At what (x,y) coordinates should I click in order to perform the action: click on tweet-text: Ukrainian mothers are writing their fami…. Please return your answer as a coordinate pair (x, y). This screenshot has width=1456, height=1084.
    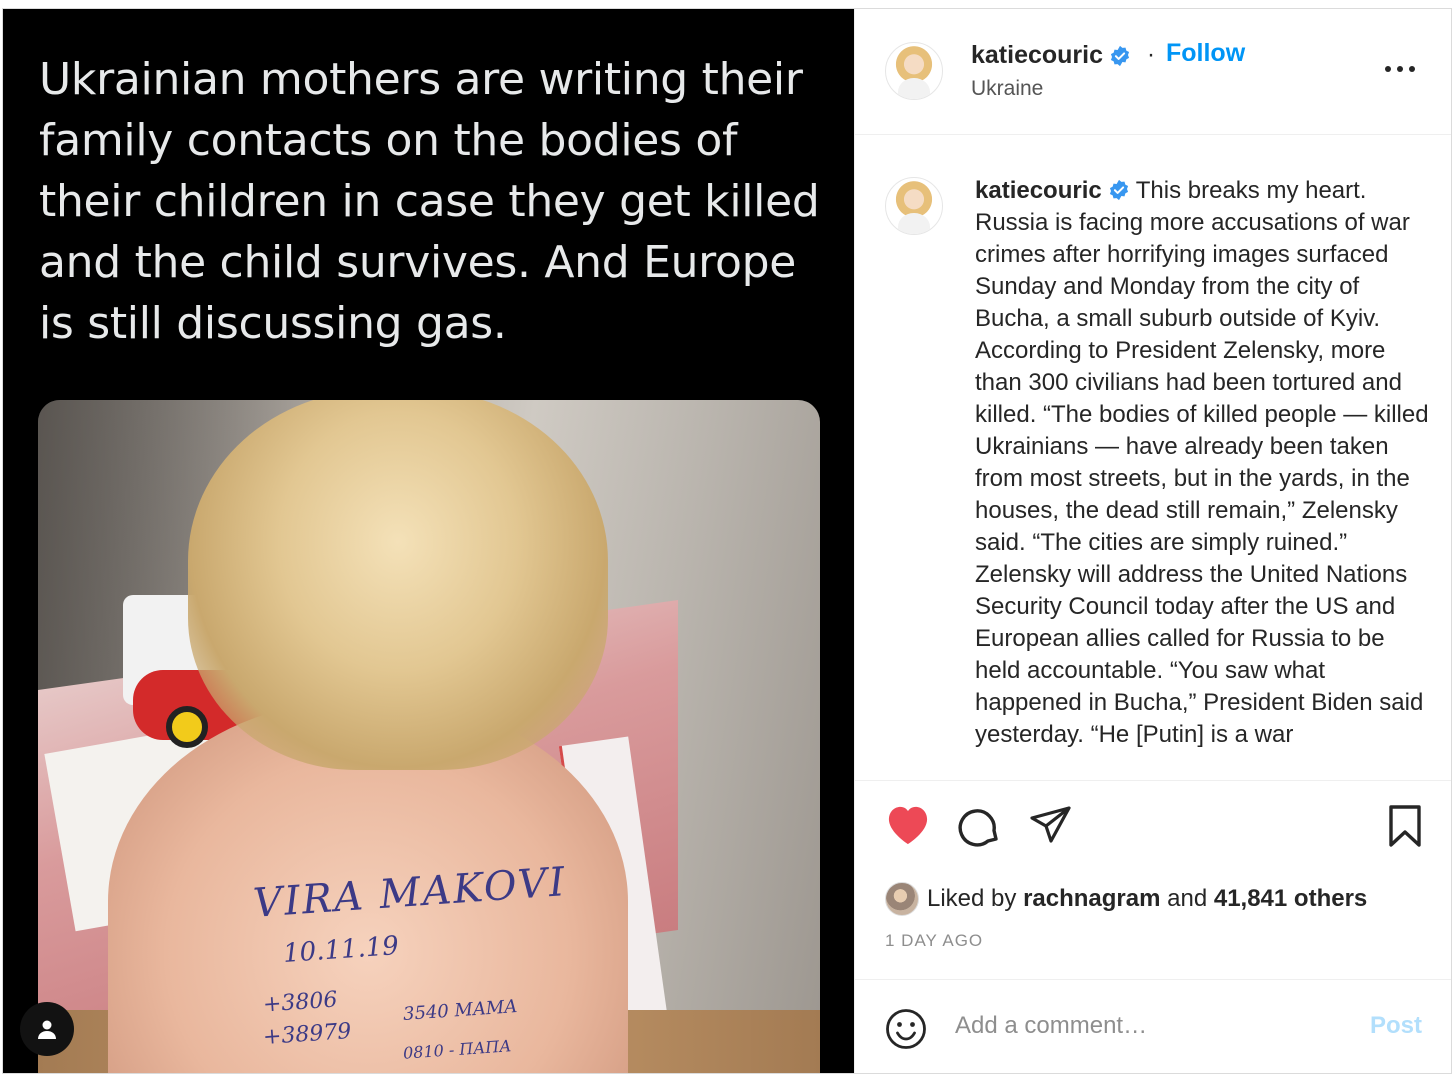
    Looking at the image, I should click on (429, 201).